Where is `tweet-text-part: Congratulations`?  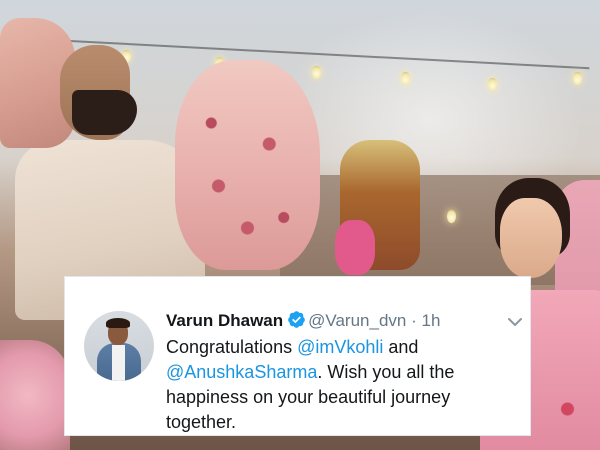 tweet-text-part: Congratulations is located at coordinates (232, 347).